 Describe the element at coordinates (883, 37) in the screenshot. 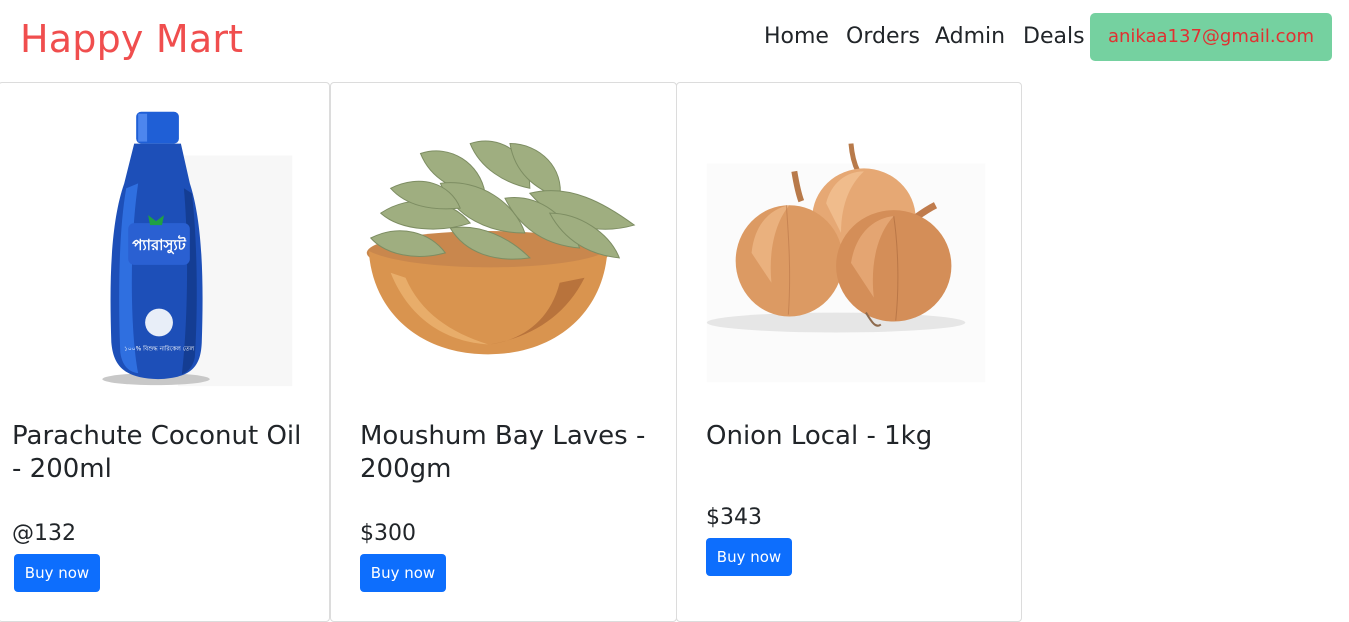

I see `nav-orders-link: Orders` at that location.